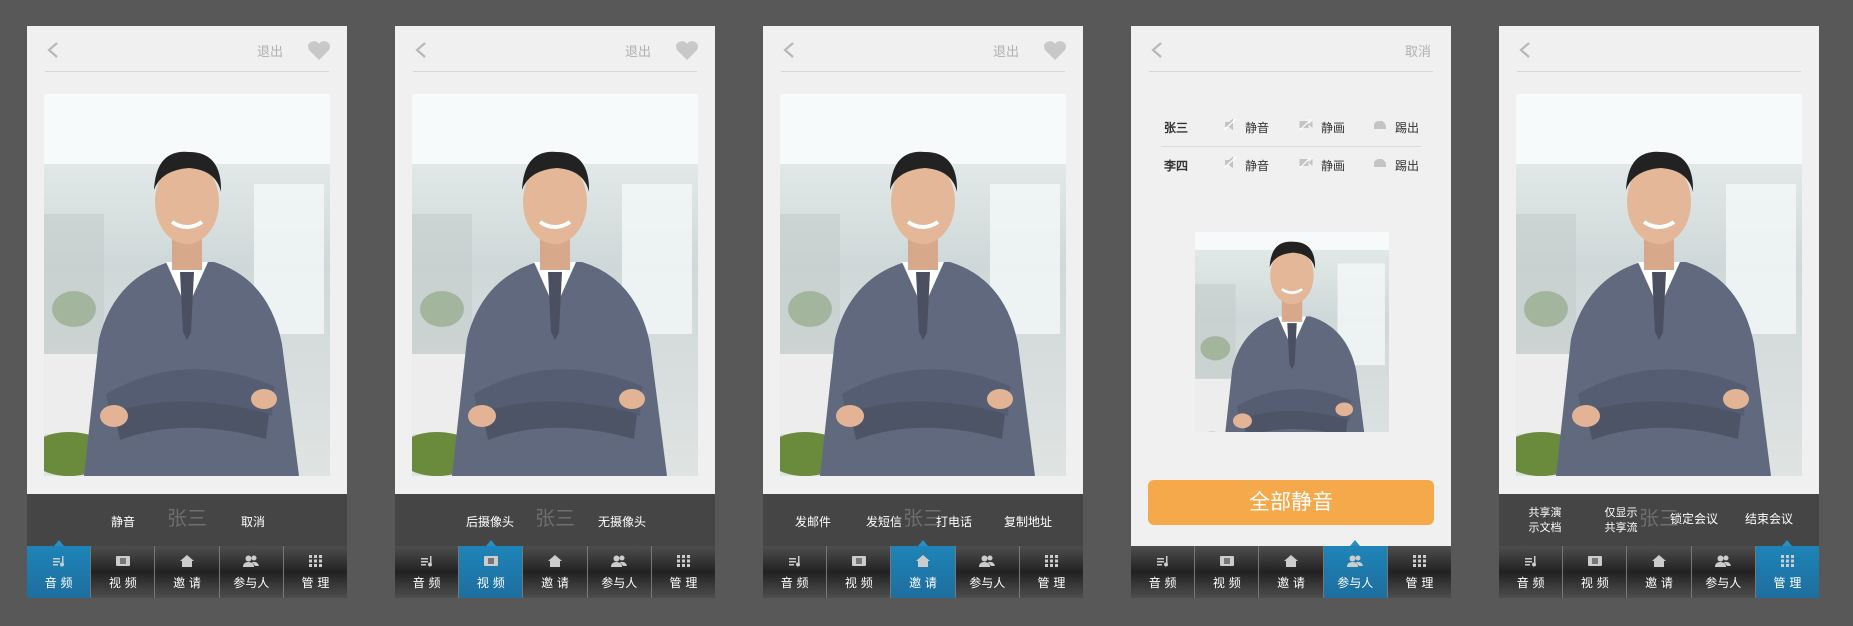  What do you see at coordinates (1291, 49) in the screenshot?
I see `top-bar: 取消` at bounding box center [1291, 49].